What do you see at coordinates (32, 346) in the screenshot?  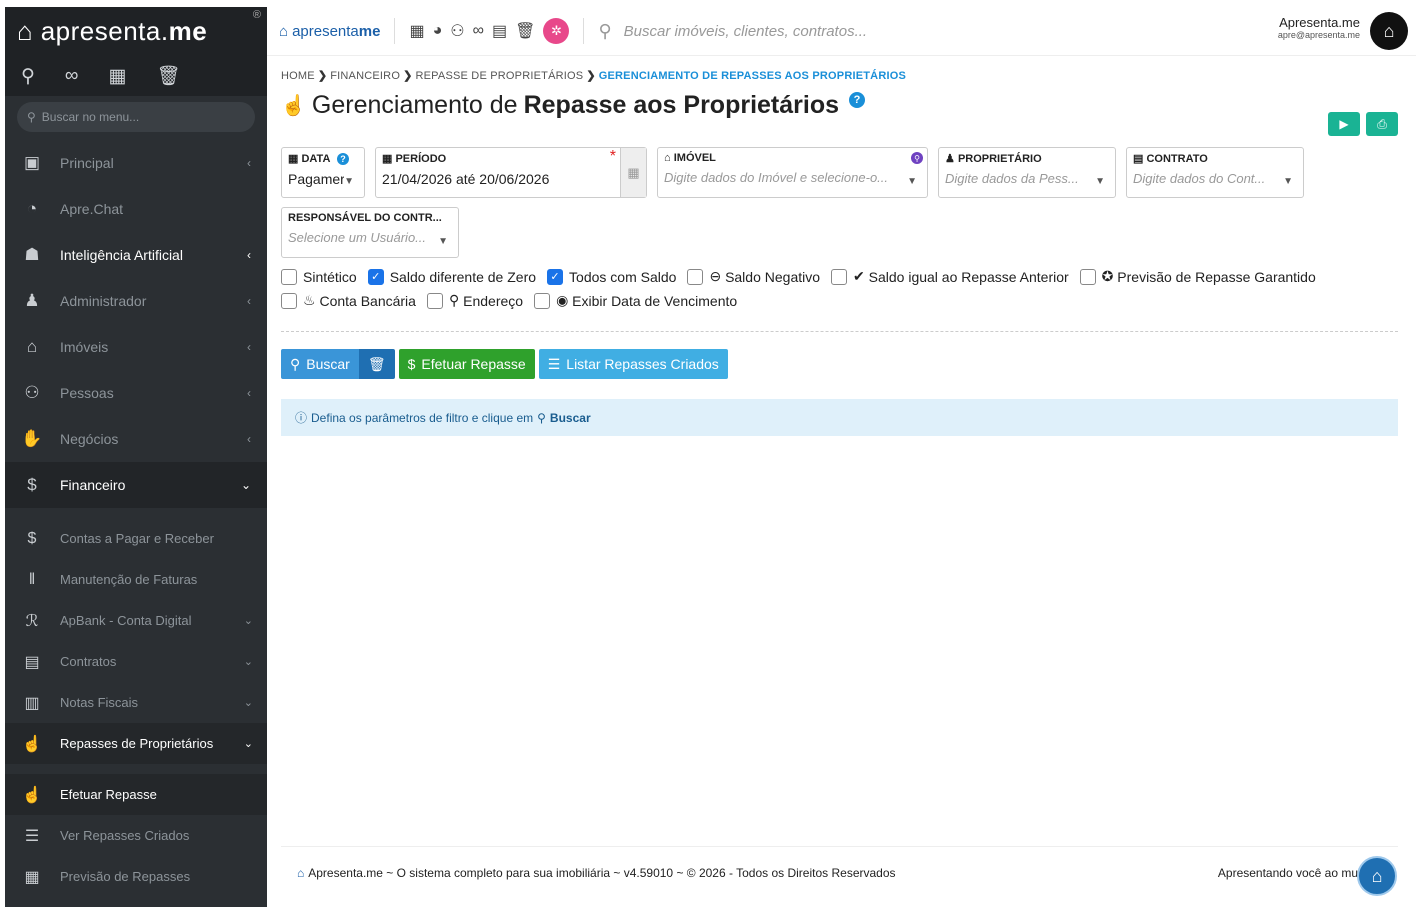 I see `home-icon: ⌂` at bounding box center [32, 346].